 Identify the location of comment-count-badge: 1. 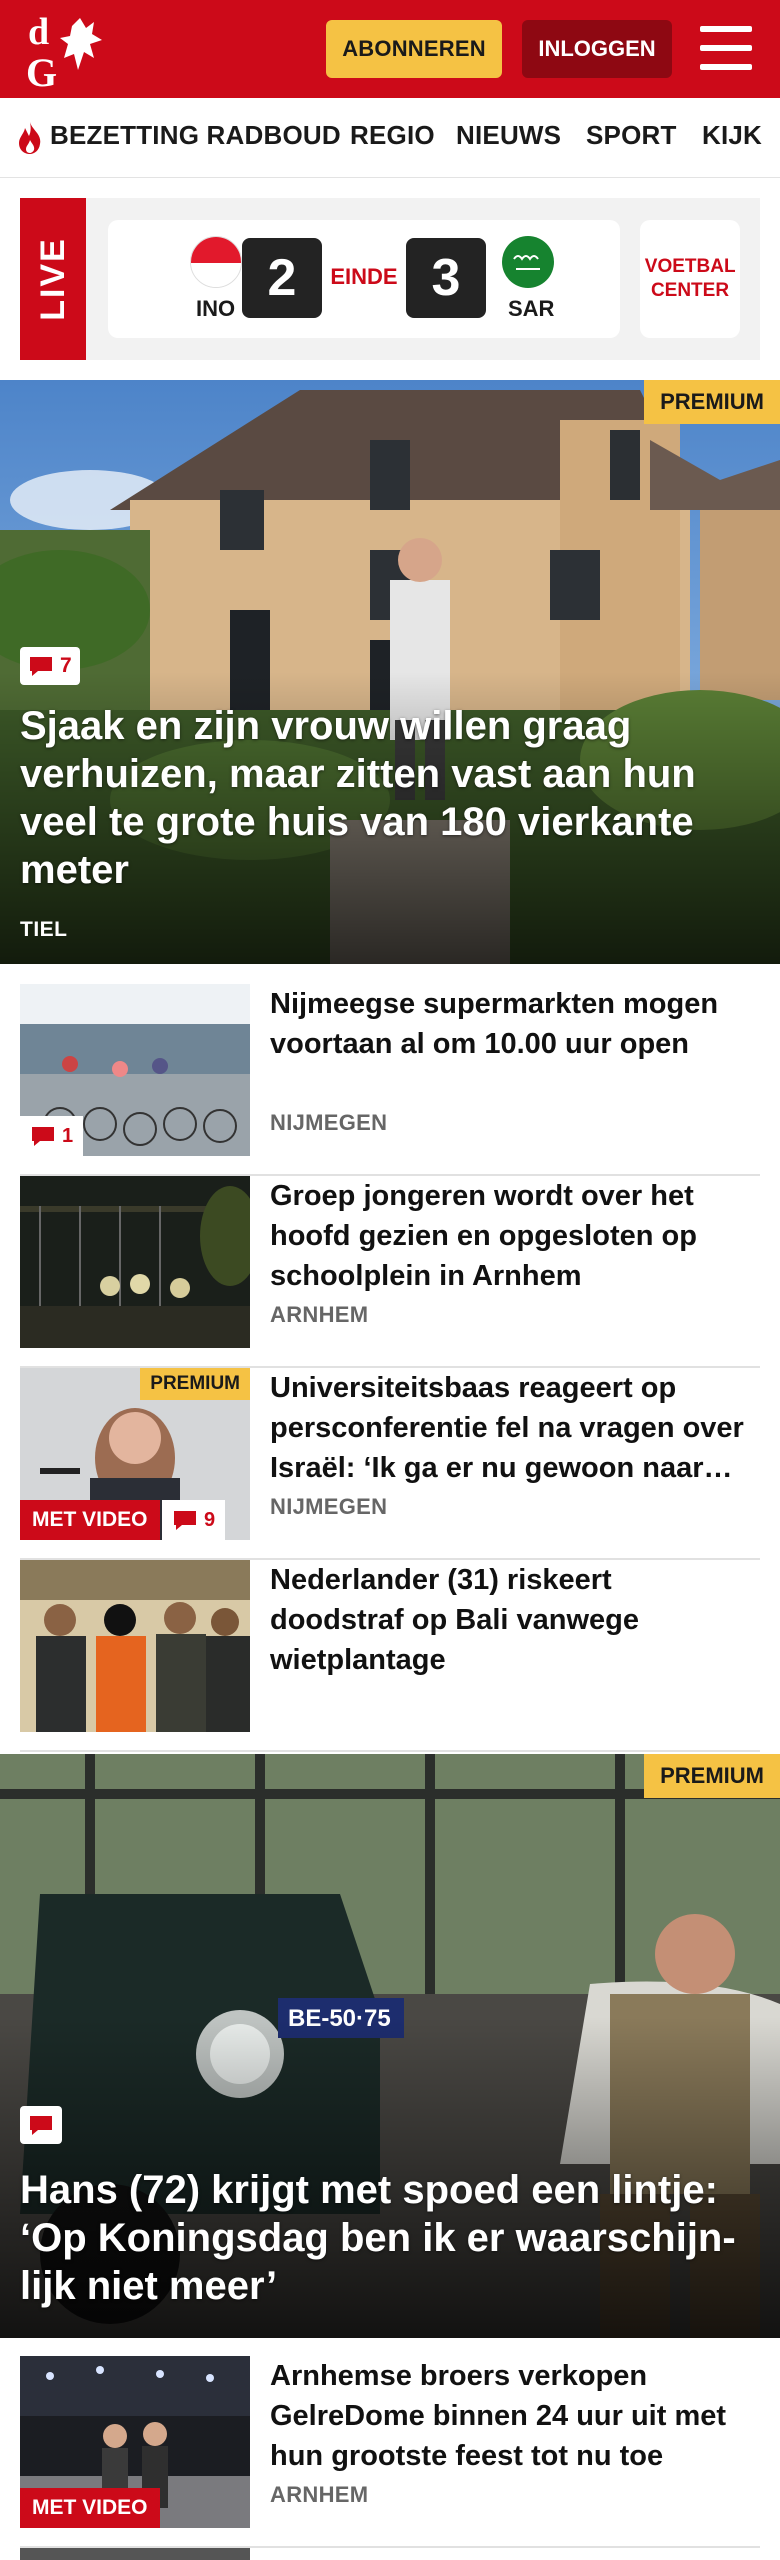
(52, 1136).